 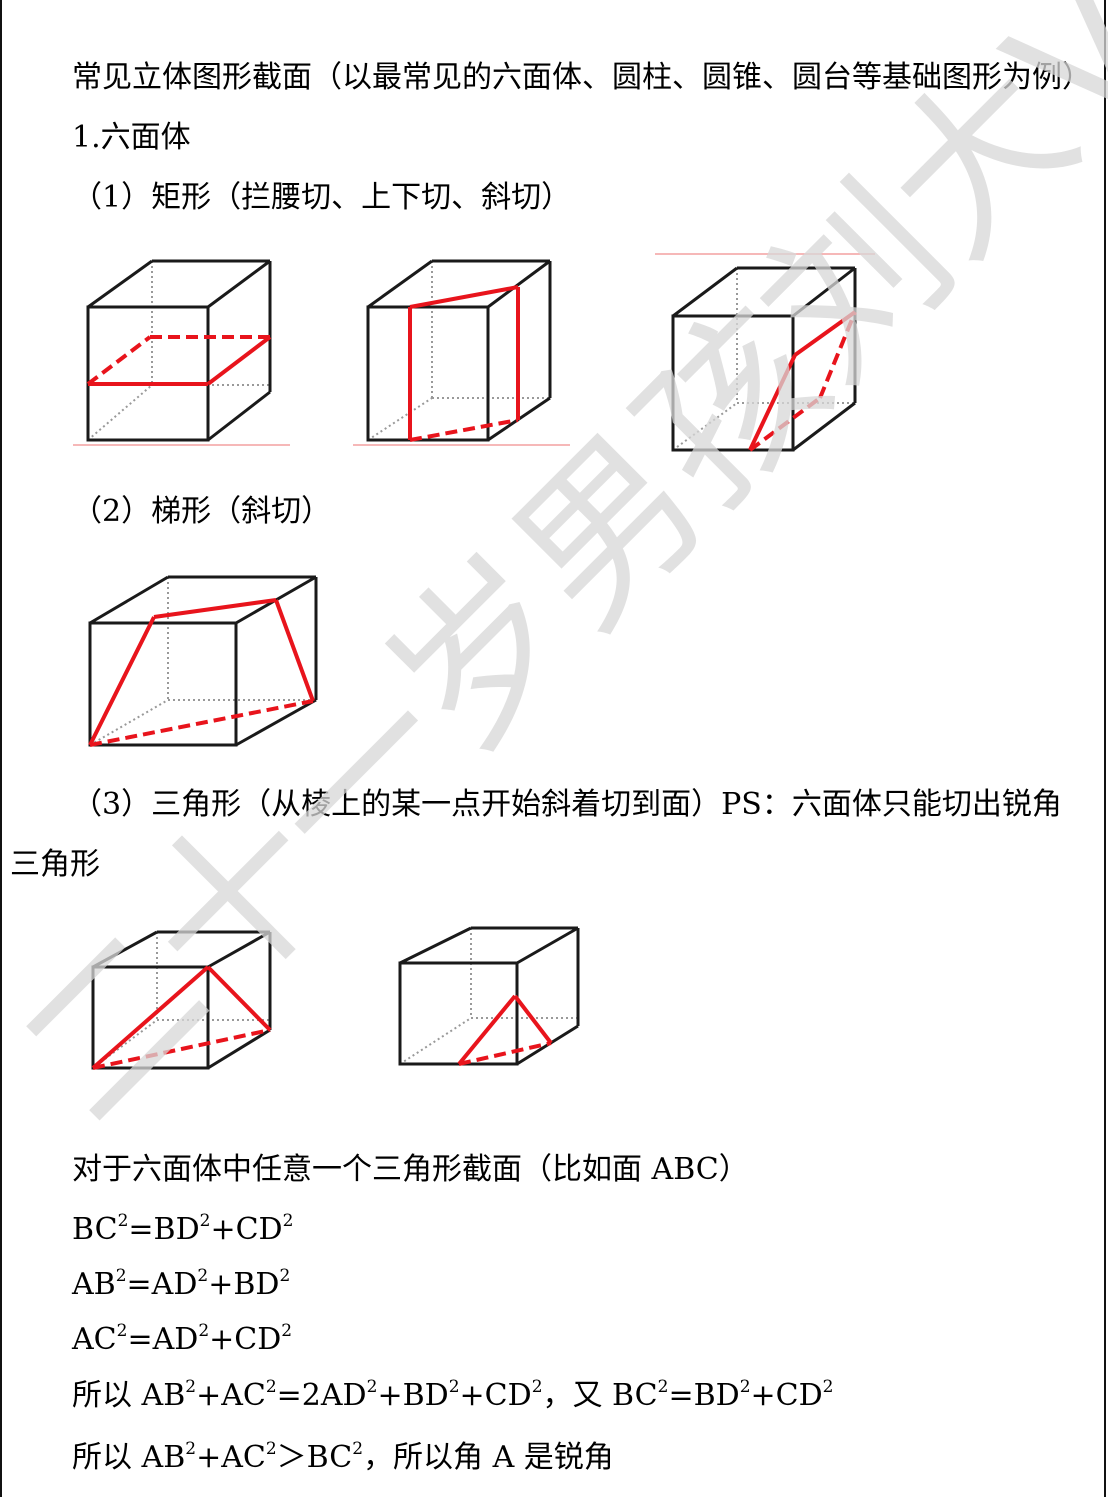 What do you see at coordinates (461, 352) in the screenshot?
I see `cube-figure-vertical-cut` at bounding box center [461, 352].